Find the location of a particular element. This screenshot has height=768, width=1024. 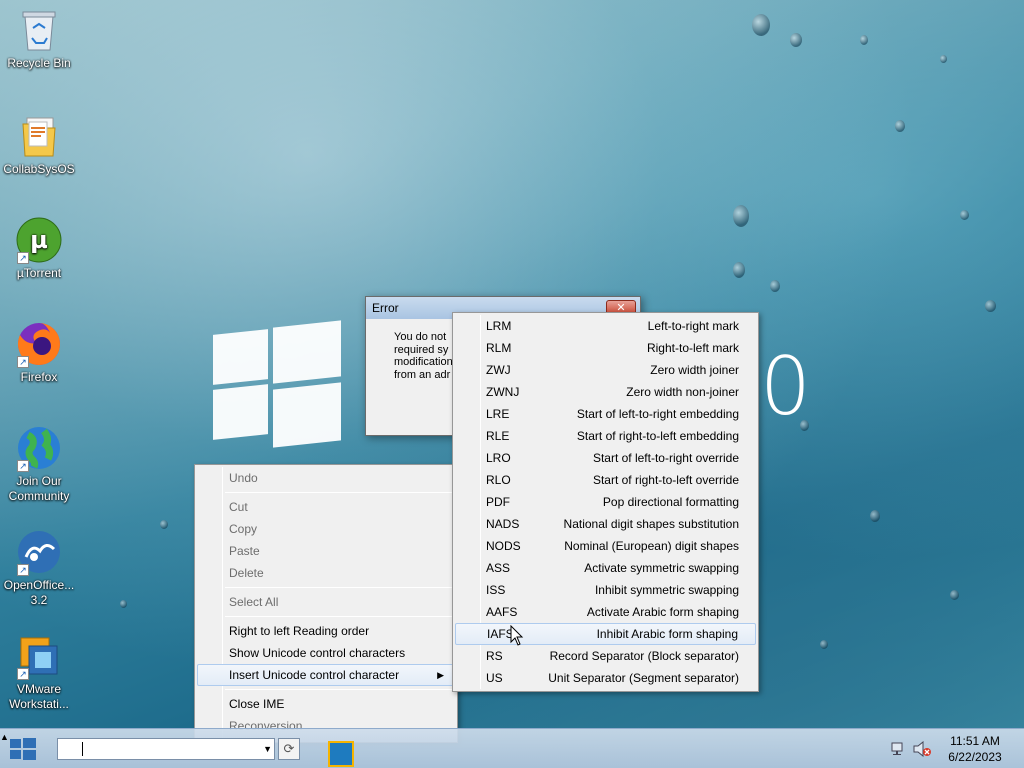

wallpaper-text: 0 is located at coordinates (785, 386).